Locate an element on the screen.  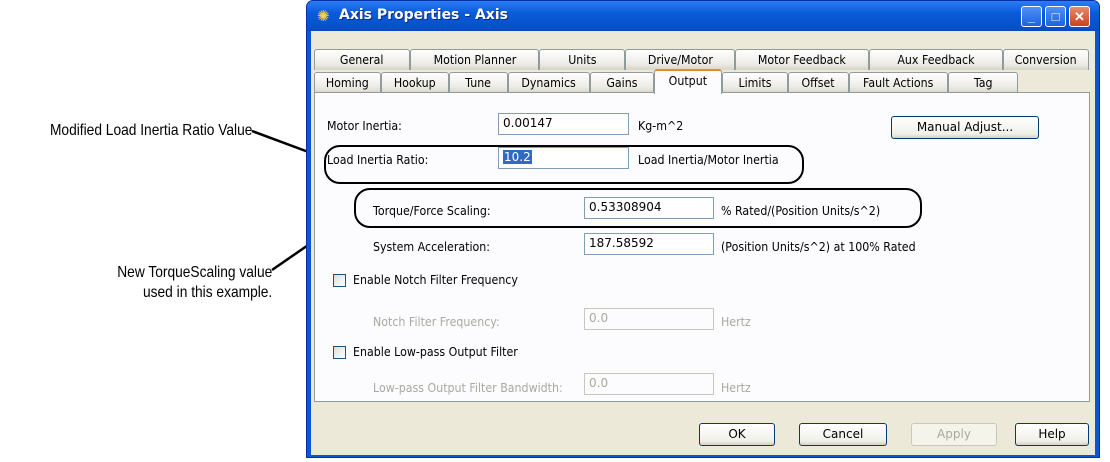
minimize-button: _ is located at coordinates (1031, 16).